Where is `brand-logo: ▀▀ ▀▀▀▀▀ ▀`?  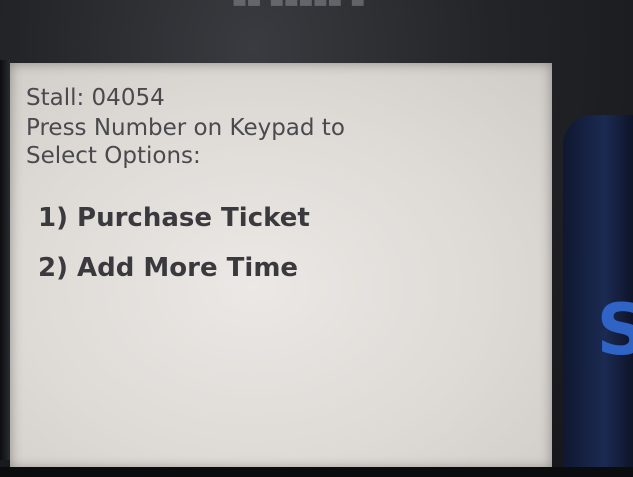
brand-logo: ▀▀ ▀▀▀▀▀ ▀ is located at coordinates (300, 7).